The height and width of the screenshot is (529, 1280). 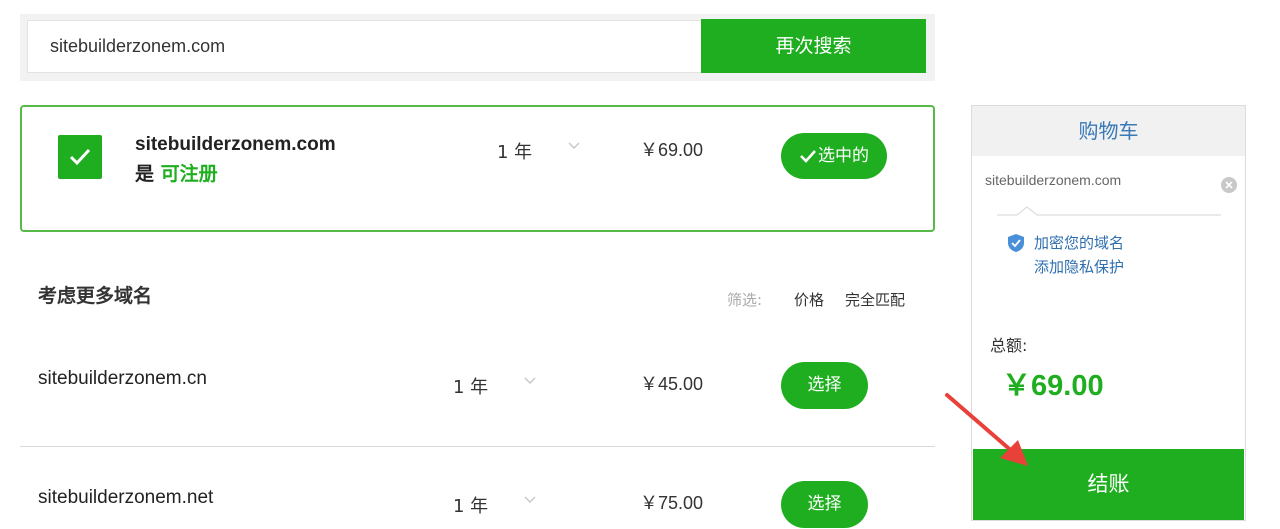 I want to click on close-icon, so click(x=1229, y=185).